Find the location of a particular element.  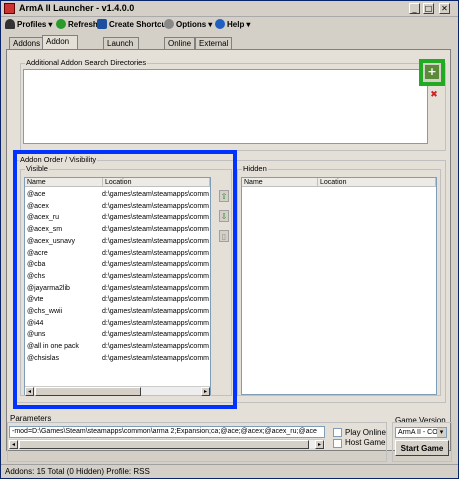

table-row: @vte d:\games\steam\steamapps\comm is located at coordinates (119, 300).